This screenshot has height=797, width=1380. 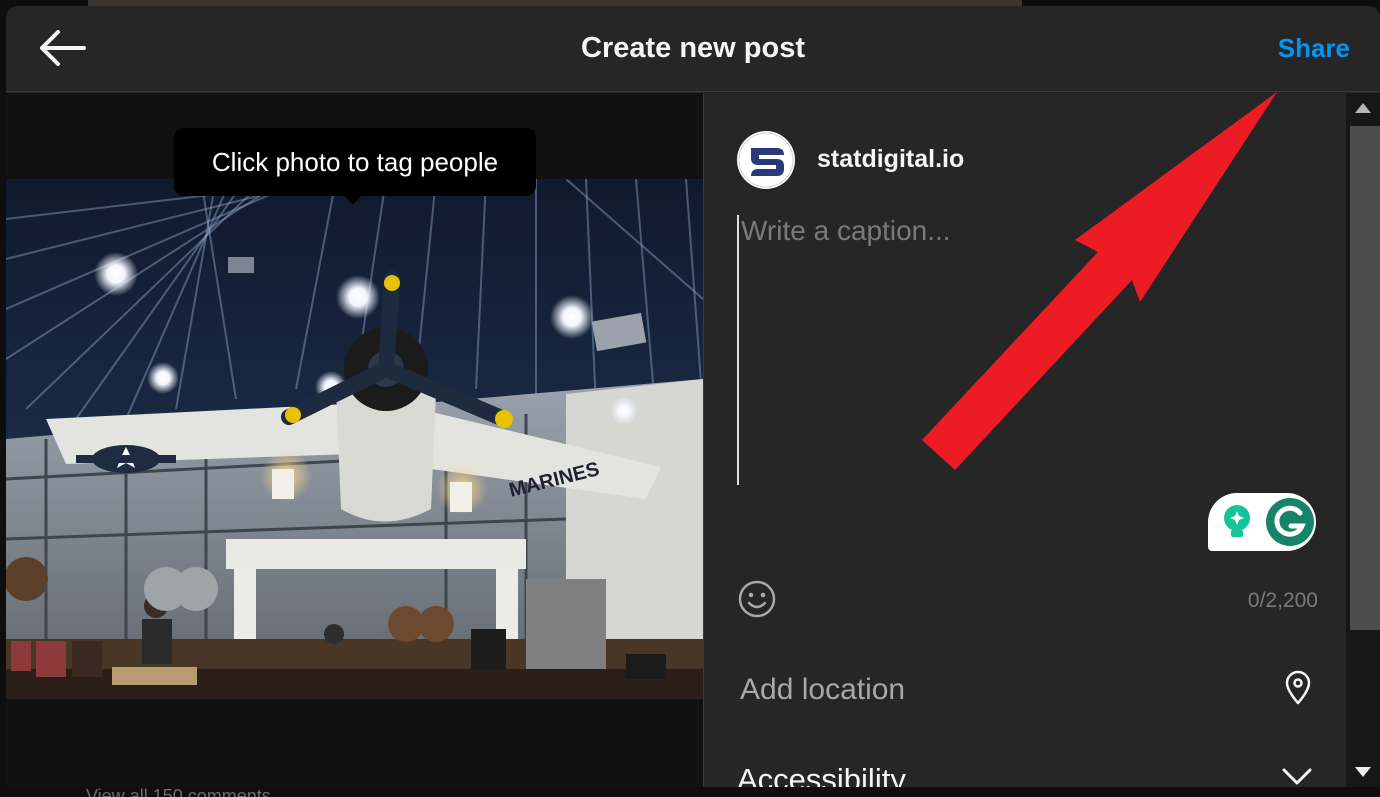 I want to click on details-scrollbar, so click(x=1363, y=440).